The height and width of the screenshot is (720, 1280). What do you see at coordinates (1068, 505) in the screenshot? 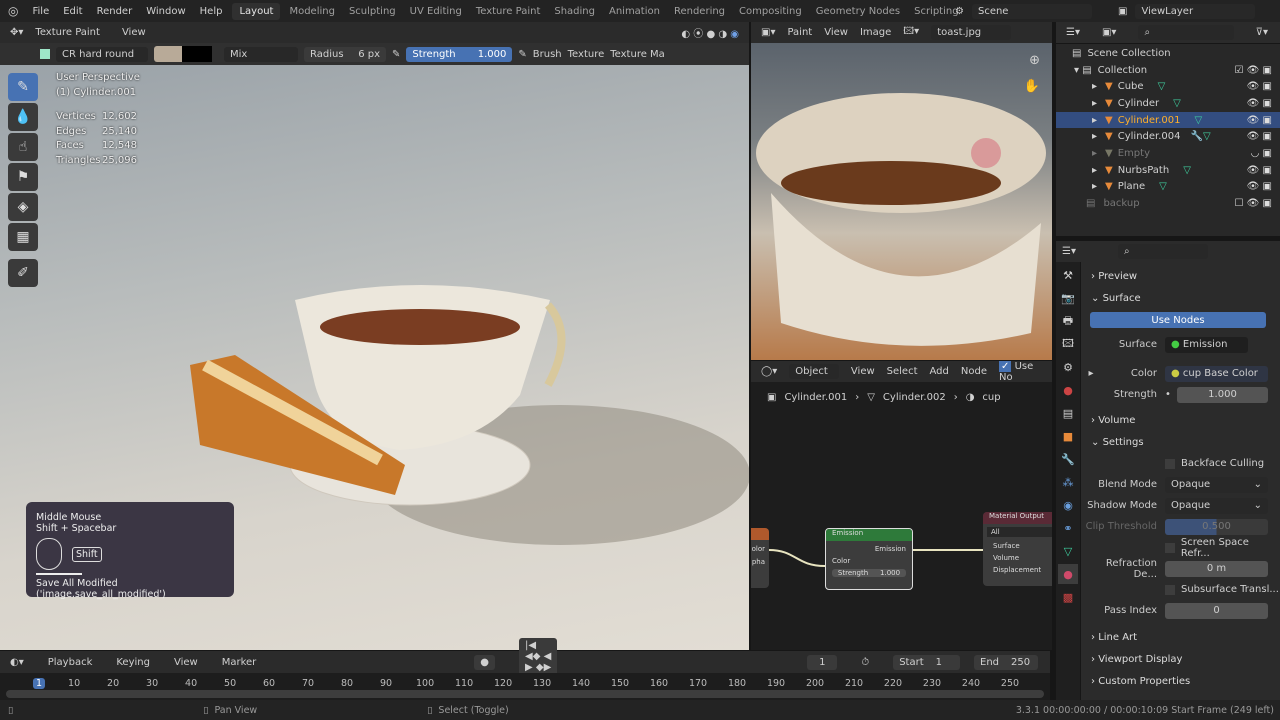
I see `physics-tab-icon: ◉` at bounding box center [1068, 505].